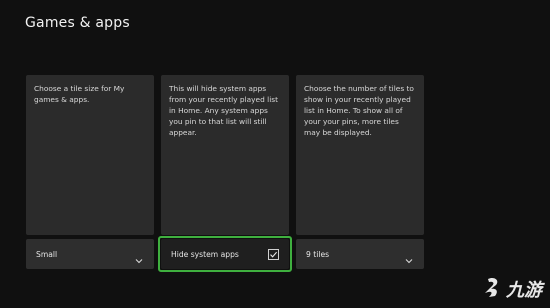 The width and height of the screenshot is (550, 308). What do you see at coordinates (273, 254) in the screenshot?
I see `checkbox-checked-icon` at bounding box center [273, 254].